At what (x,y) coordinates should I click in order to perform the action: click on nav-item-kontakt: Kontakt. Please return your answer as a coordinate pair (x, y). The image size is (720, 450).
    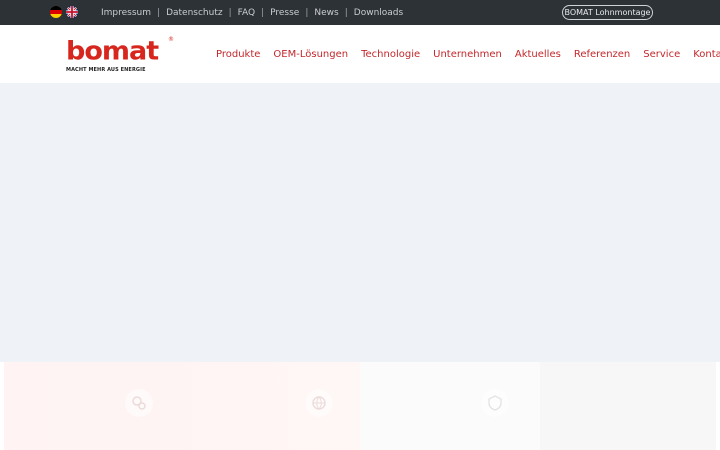
    Looking at the image, I should click on (706, 54).